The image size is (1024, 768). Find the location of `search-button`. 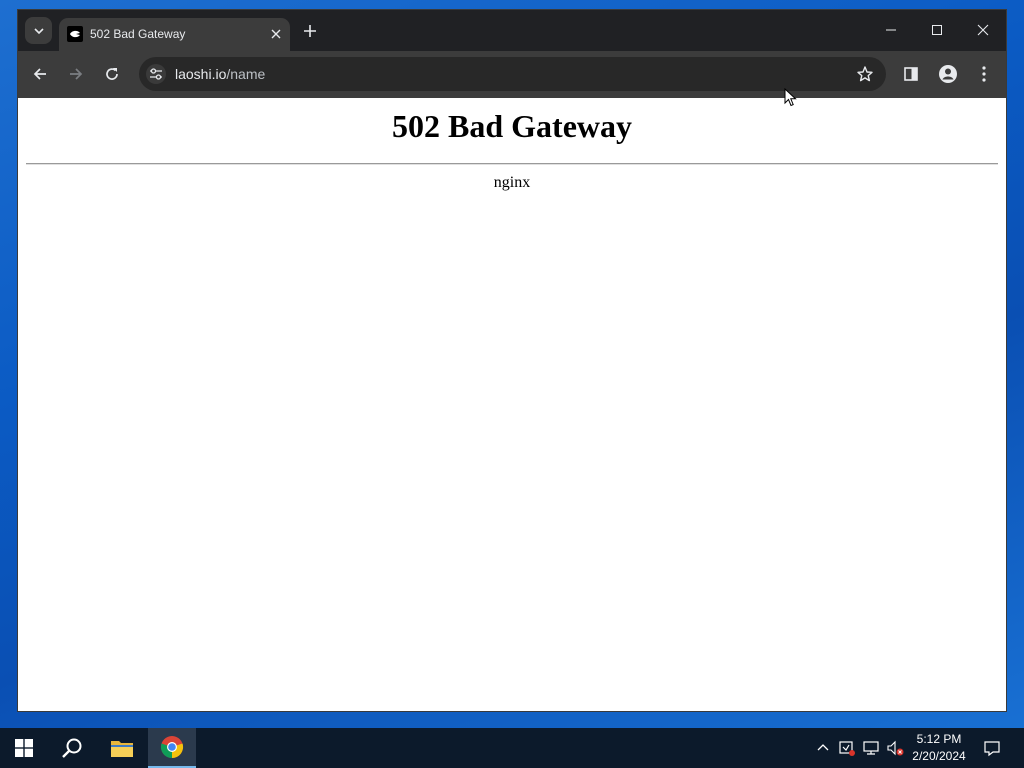

search-button is located at coordinates (72, 748).